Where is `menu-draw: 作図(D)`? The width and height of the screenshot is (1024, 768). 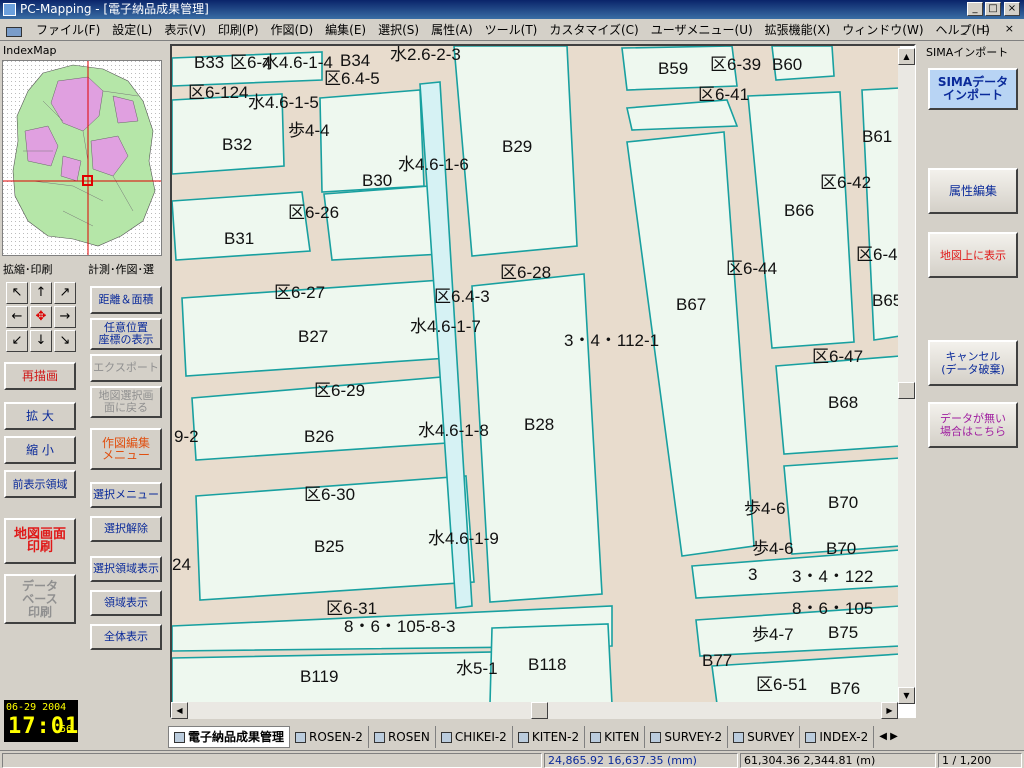
menu-draw: 作図(D) is located at coordinates (292, 30).